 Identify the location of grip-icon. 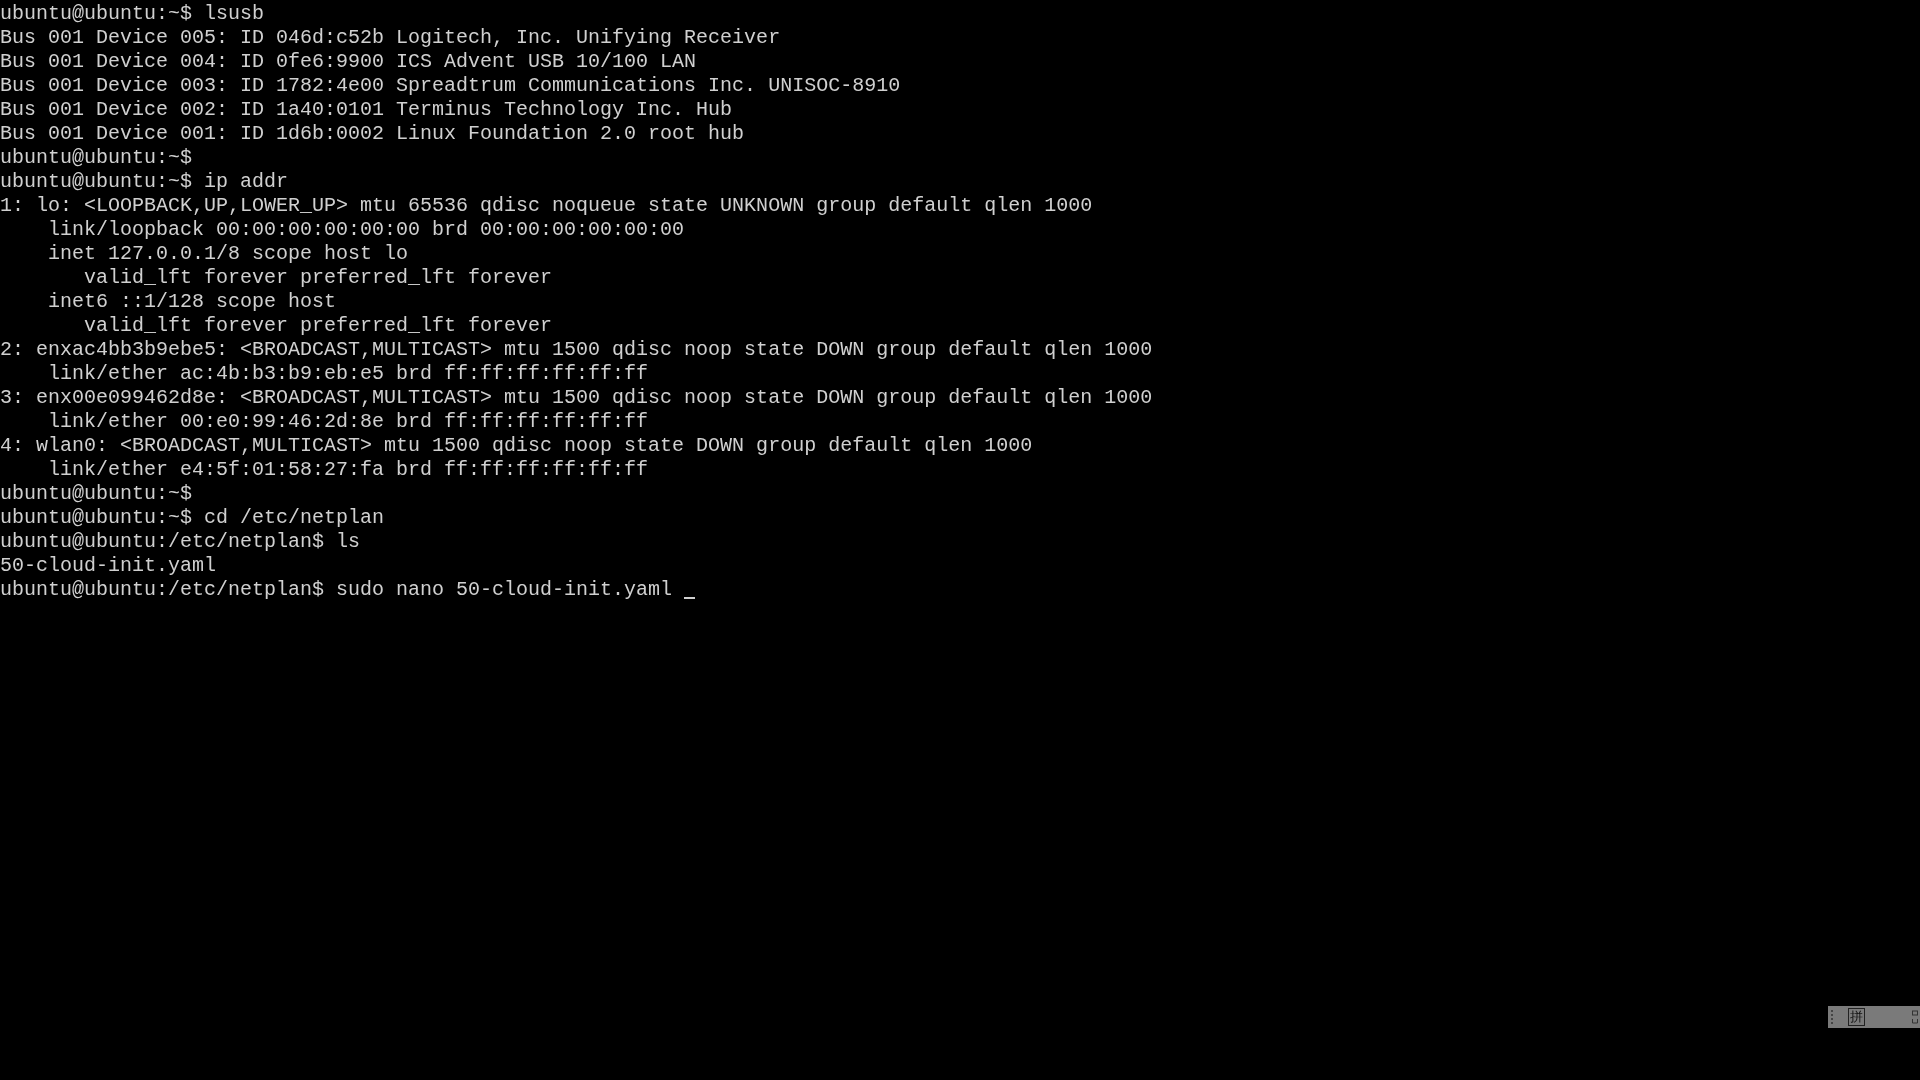
(1832, 1017).